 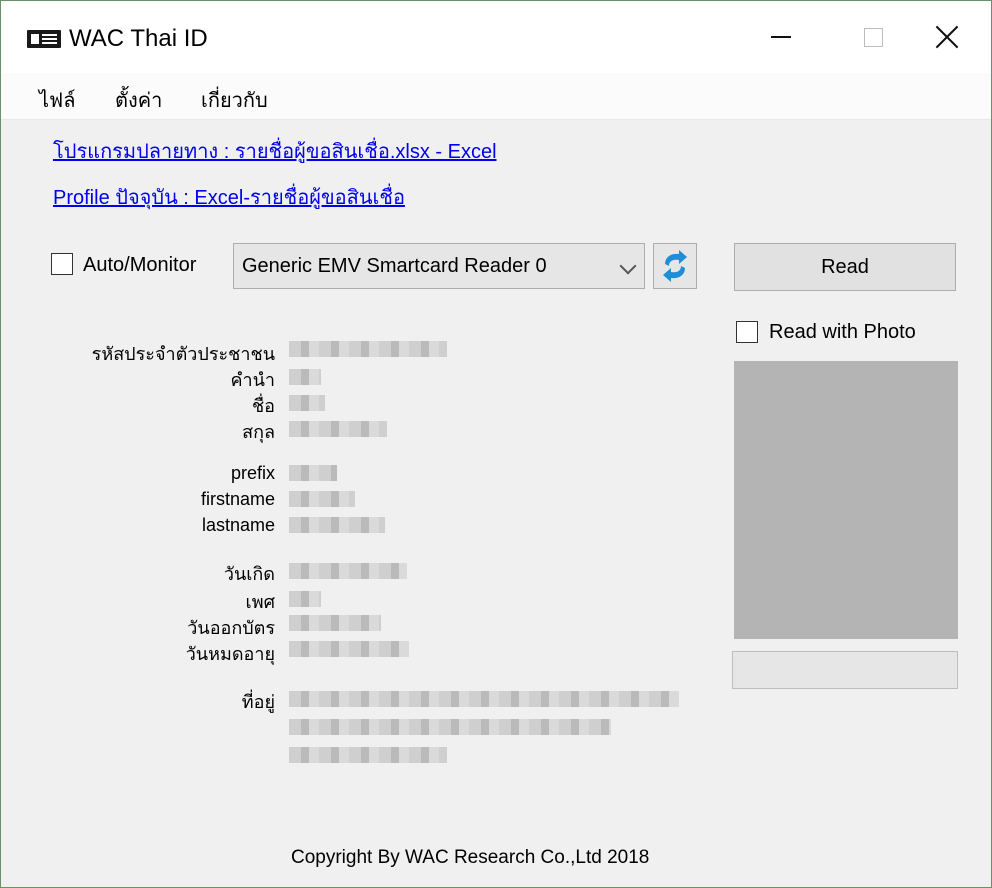 What do you see at coordinates (305, 377) in the screenshot?
I see `title-th-value` at bounding box center [305, 377].